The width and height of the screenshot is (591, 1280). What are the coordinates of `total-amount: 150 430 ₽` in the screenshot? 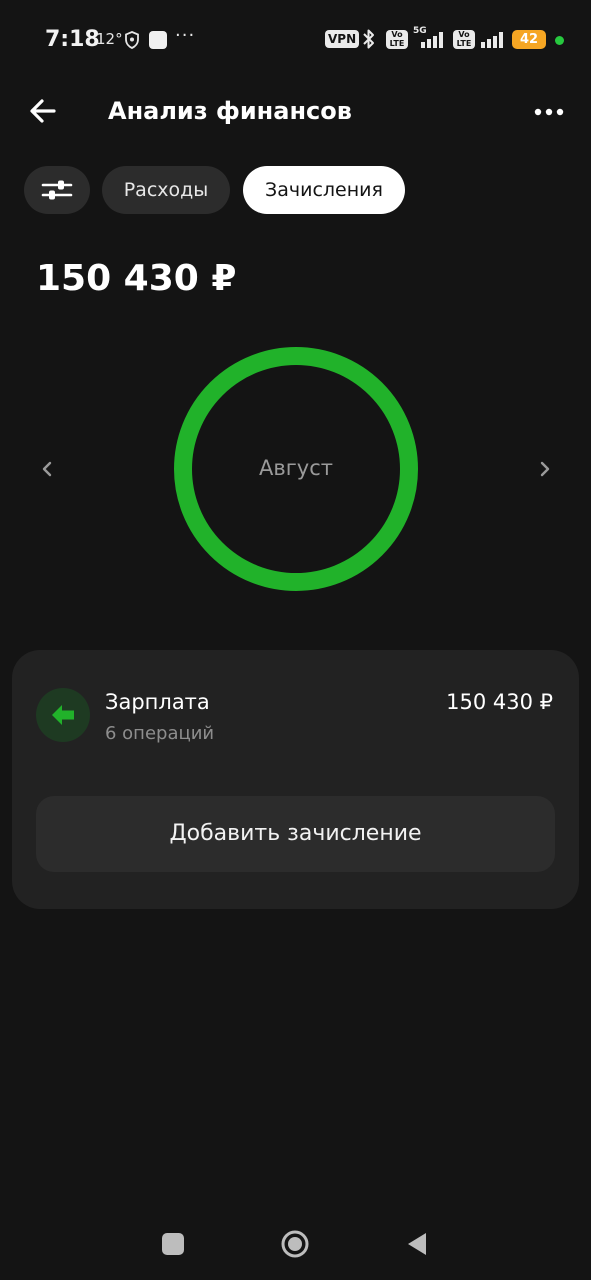 It's located at (136, 278).